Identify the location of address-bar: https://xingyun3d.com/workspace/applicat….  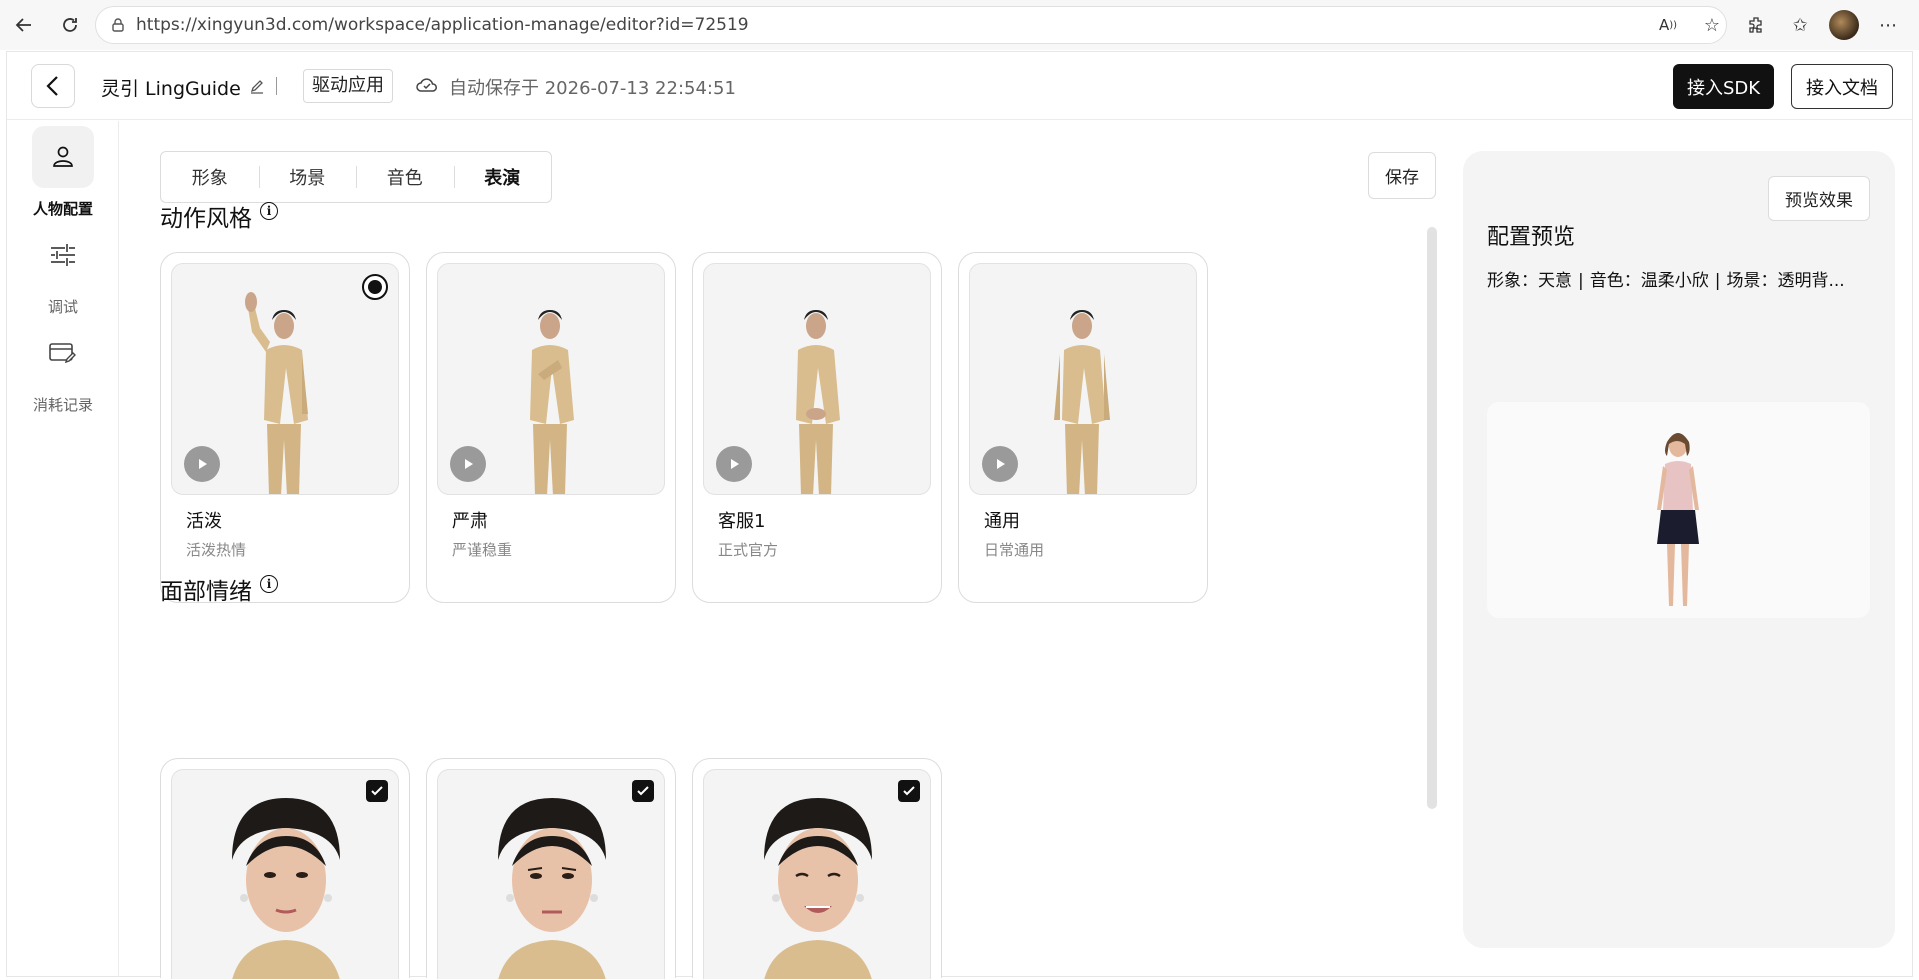
(911, 25).